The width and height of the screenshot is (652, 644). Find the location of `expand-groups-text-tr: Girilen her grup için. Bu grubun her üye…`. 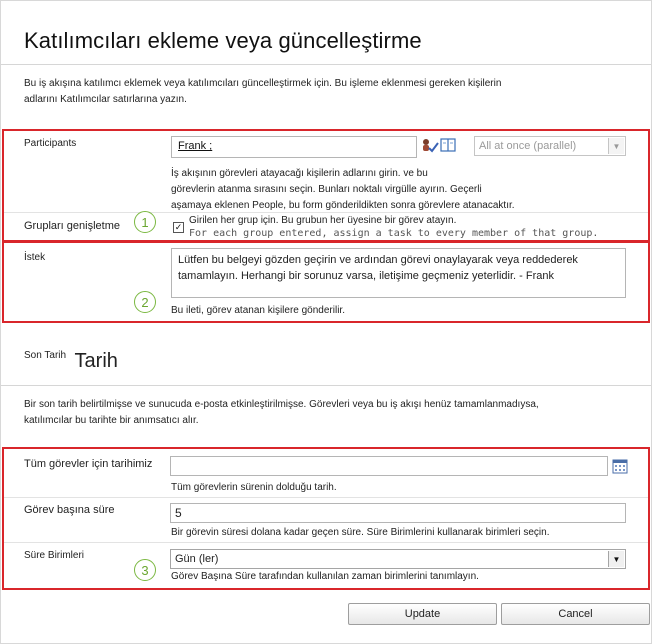

expand-groups-text-tr: Girilen her grup için. Bu grubun her üye… is located at coordinates (323, 220).